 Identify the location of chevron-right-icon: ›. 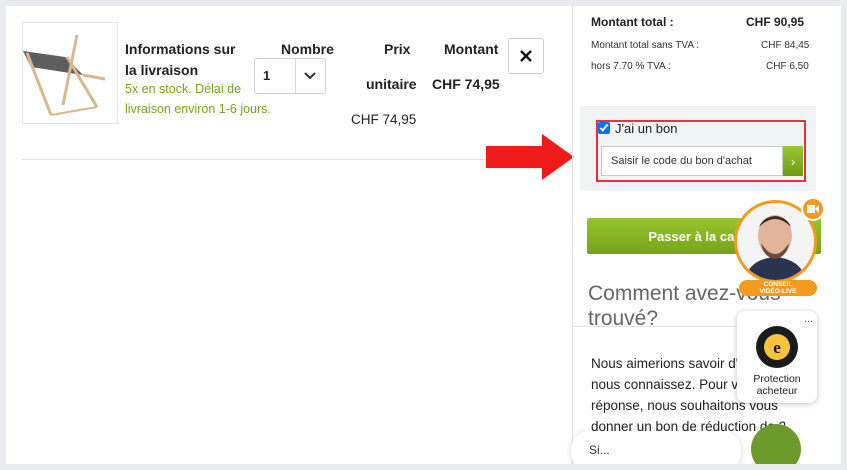
(793, 161).